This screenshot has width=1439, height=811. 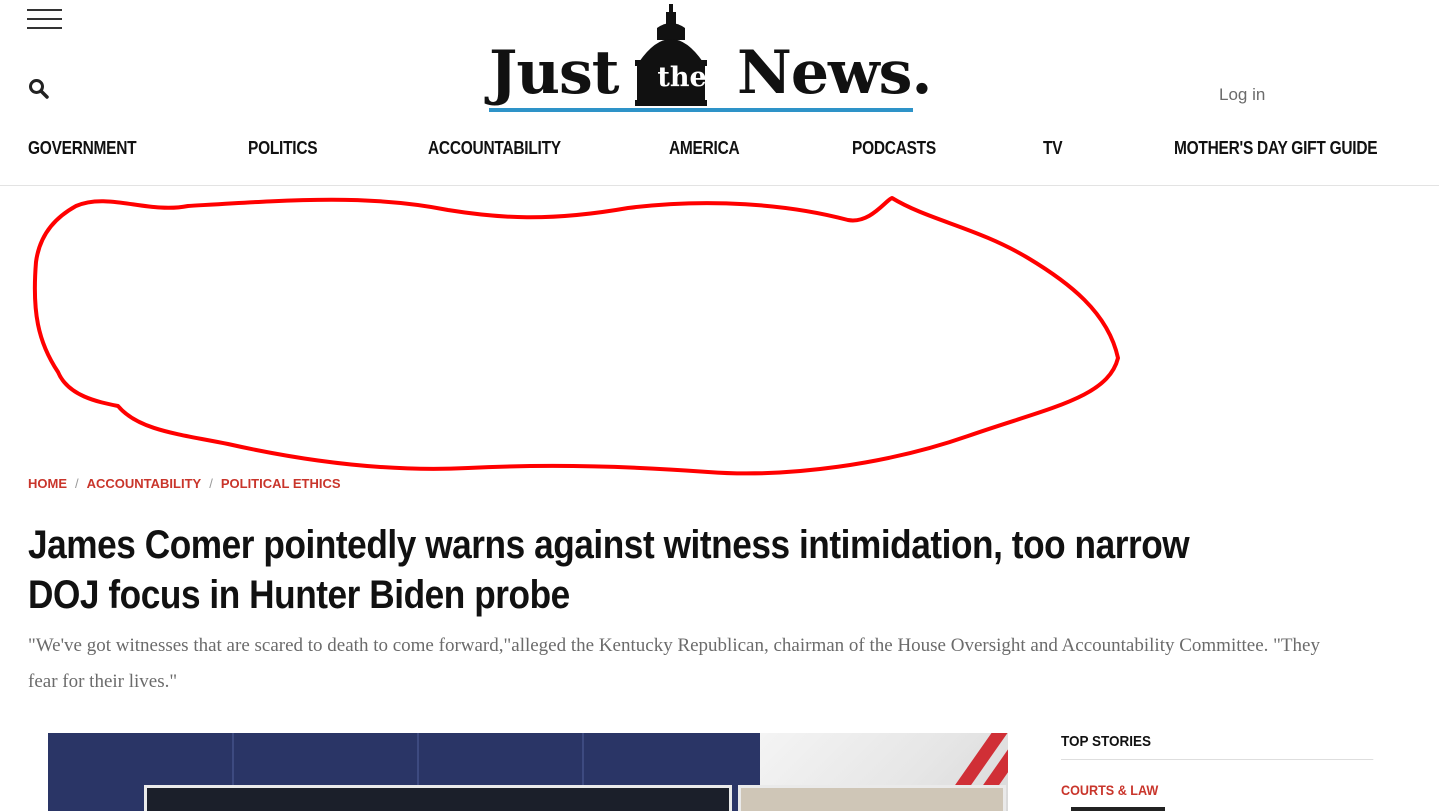 I want to click on sidebar-category-link: COURTS & LAW, so click(x=1202, y=790).